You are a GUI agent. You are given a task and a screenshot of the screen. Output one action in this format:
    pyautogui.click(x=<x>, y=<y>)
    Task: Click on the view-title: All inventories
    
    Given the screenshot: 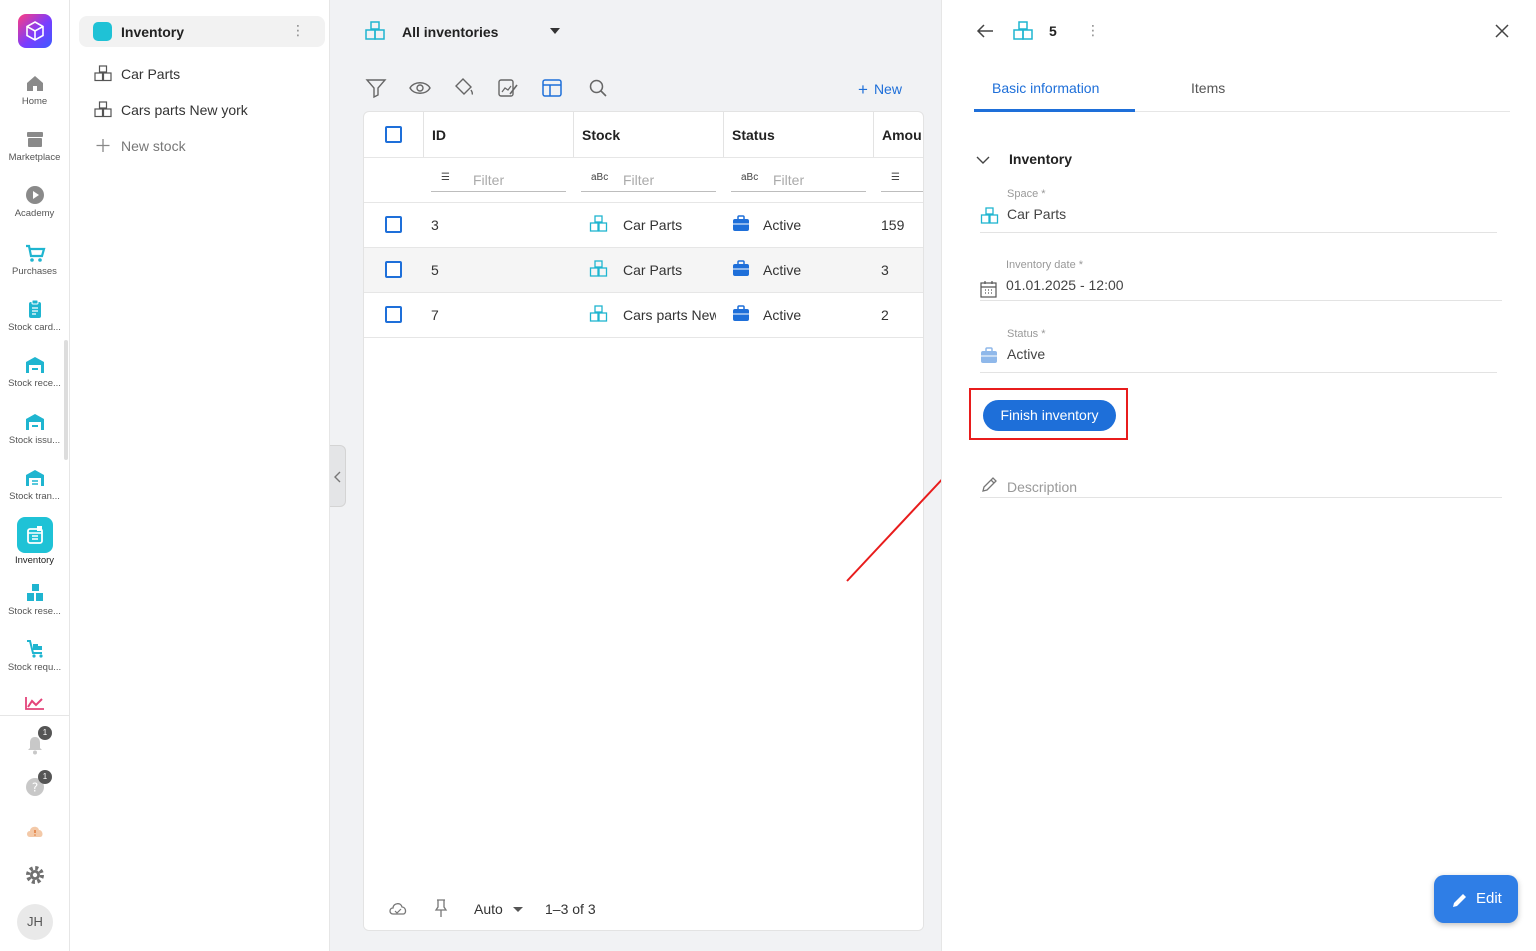 What is the action you would take?
    pyautogui.click(x=450, y=32)
    